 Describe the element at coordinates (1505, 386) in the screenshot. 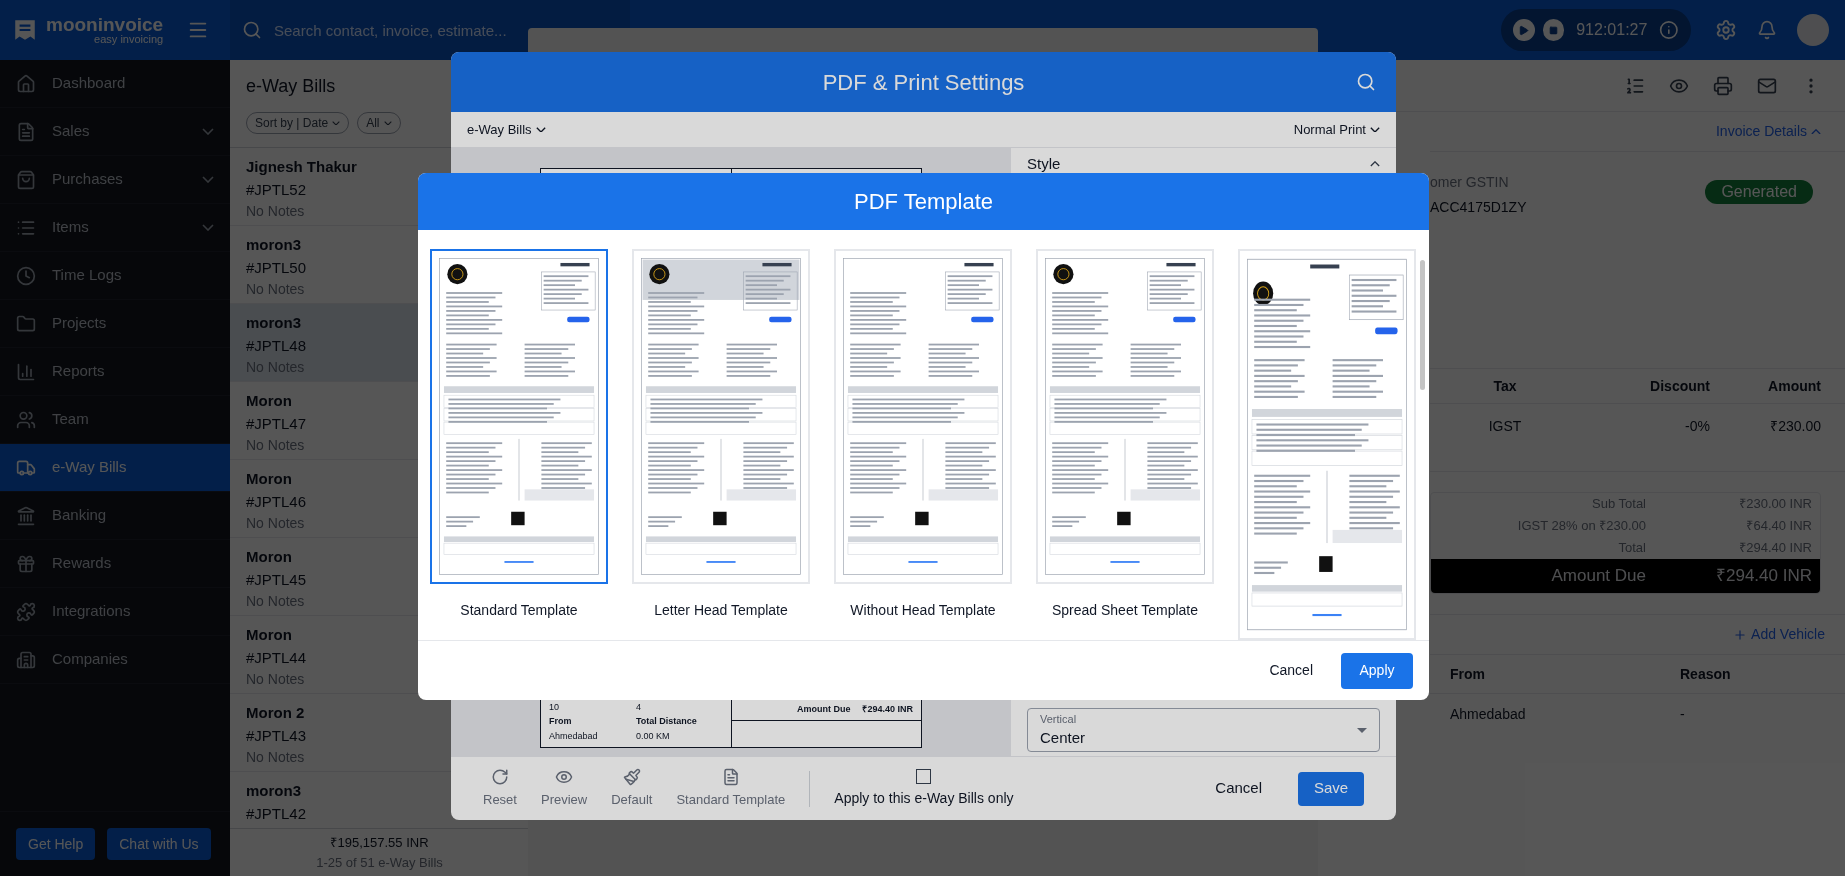

I see `column-header: Tax` at that location.